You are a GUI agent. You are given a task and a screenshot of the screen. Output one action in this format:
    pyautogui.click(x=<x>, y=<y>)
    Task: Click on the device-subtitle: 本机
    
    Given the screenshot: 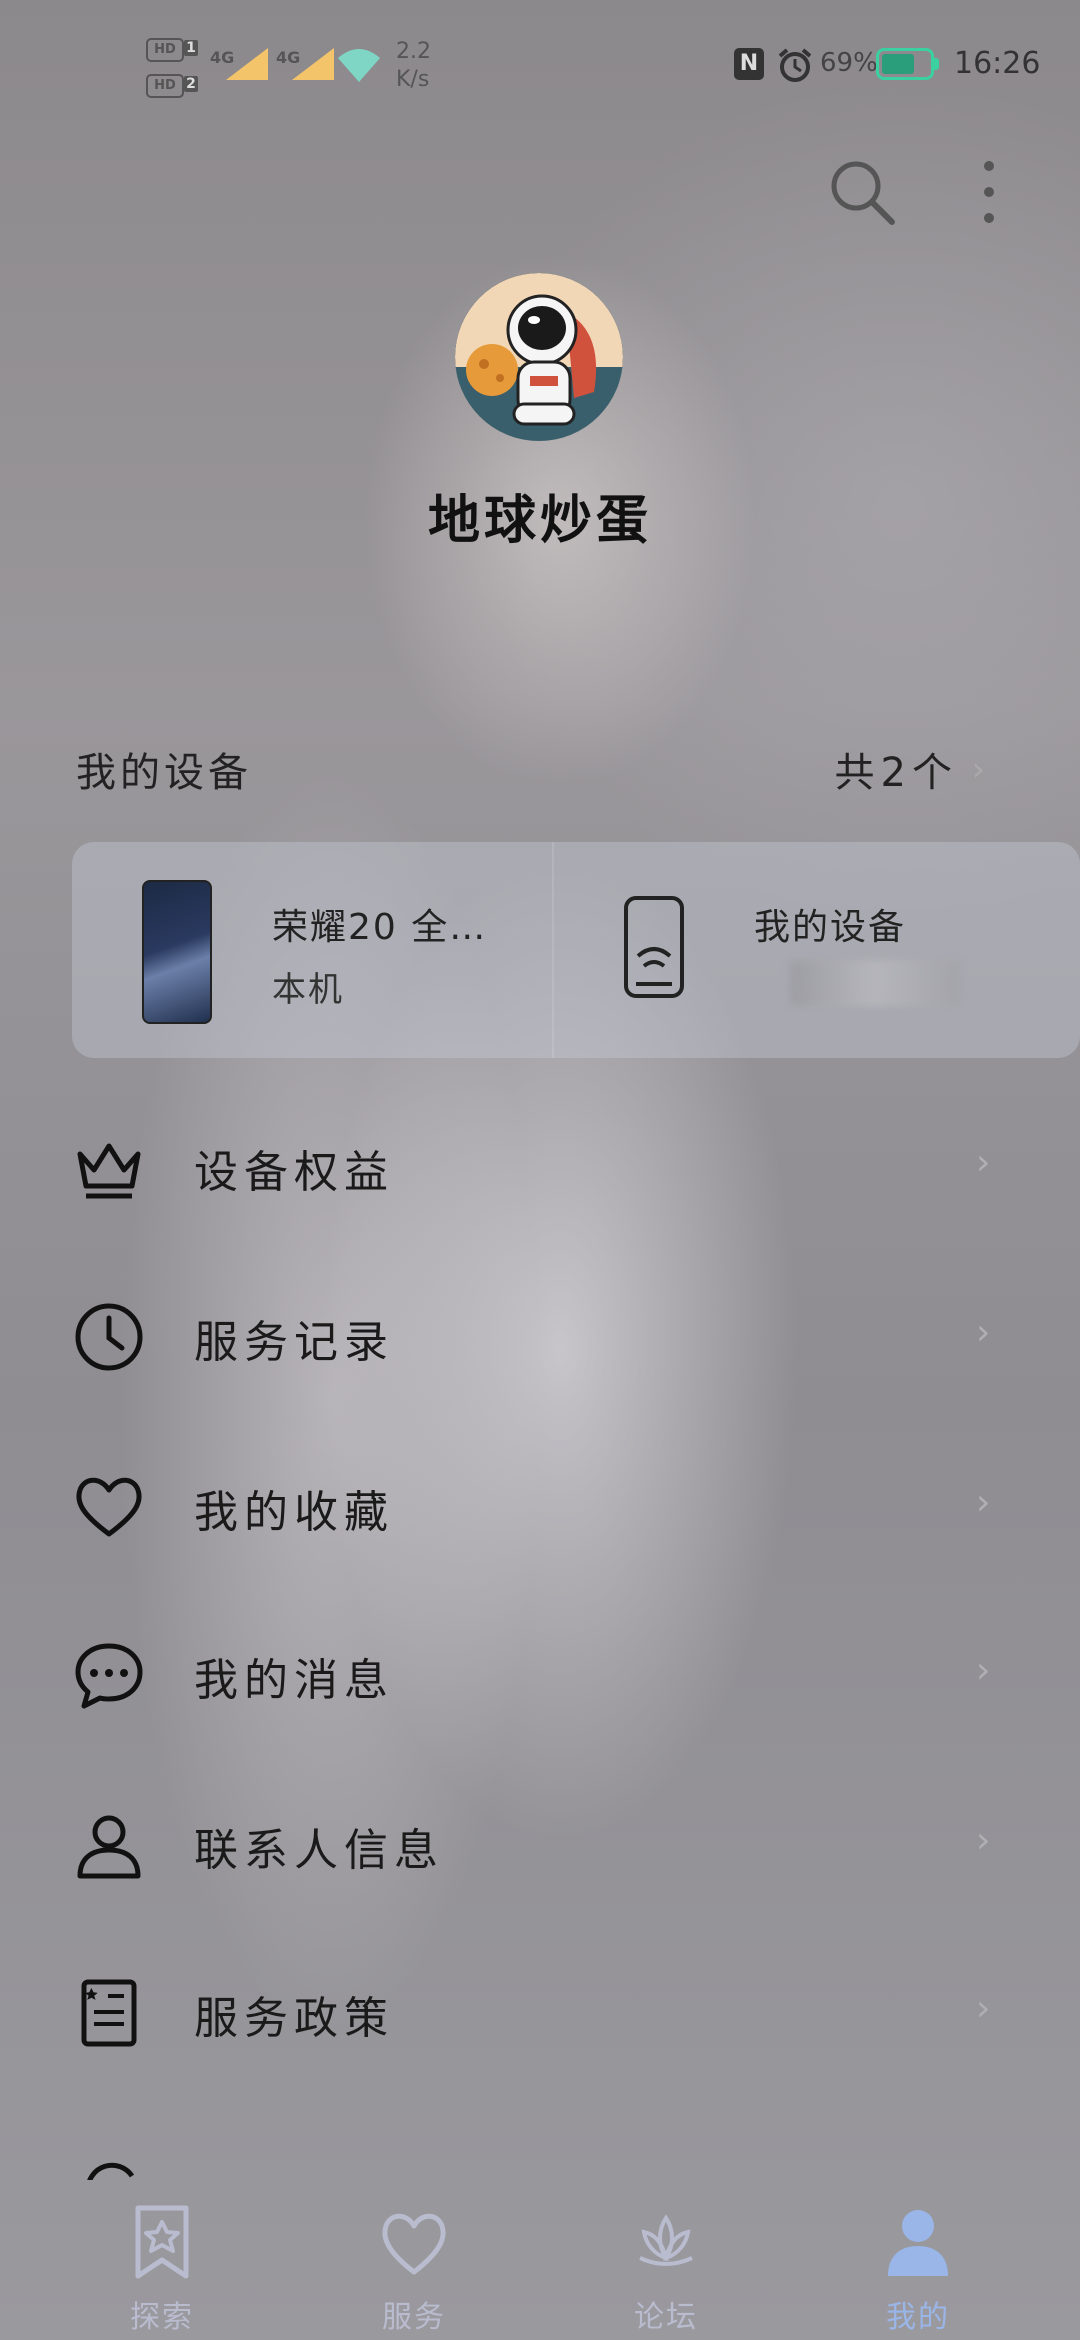 What is the action you would take?
    pyautogui.click(x=308, y=990)
    